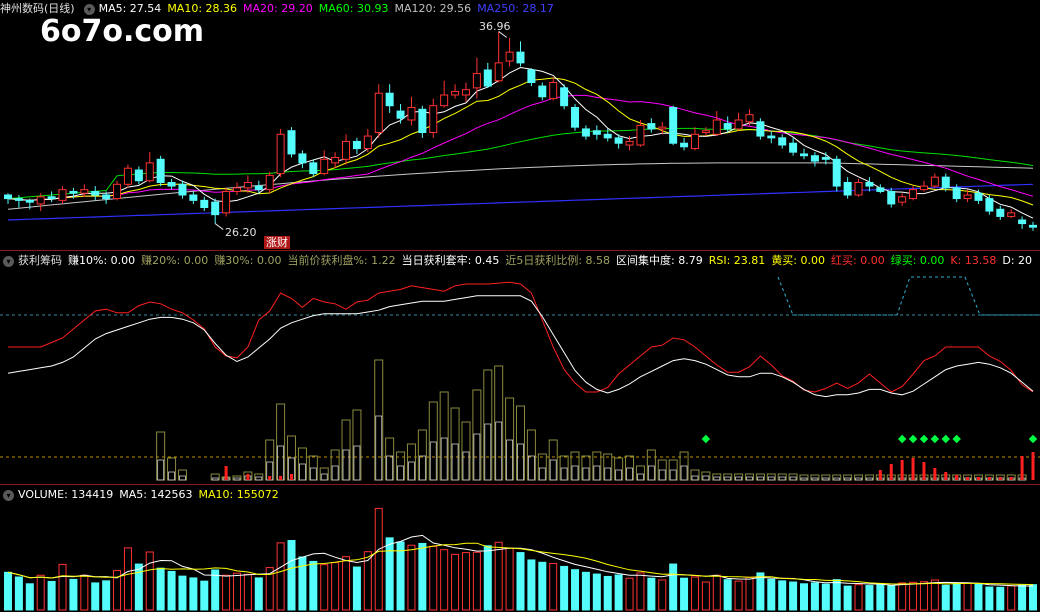  What do you see at coordinates (248, 260) in the screenshot?
I see `indicator-value: 赚30%: 0.00` at bounding box center [248, 260].